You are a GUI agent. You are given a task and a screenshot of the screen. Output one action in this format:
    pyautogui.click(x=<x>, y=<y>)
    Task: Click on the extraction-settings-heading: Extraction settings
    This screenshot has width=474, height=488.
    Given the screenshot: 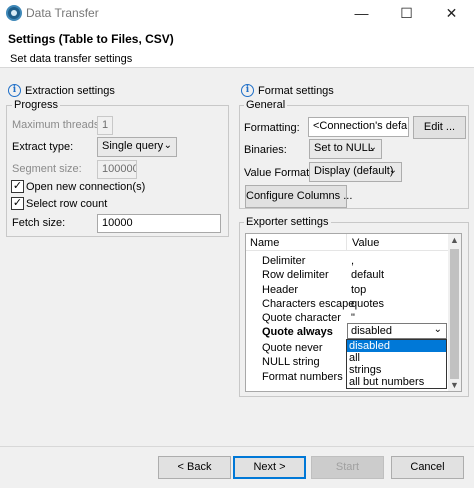 What is the action you would take?
    pyautogui.click(x=70, y=91)
    